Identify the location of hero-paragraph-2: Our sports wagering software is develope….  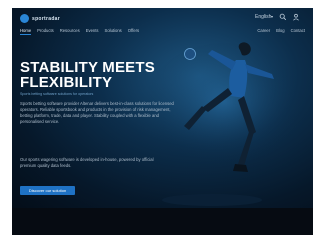
(87, 162).